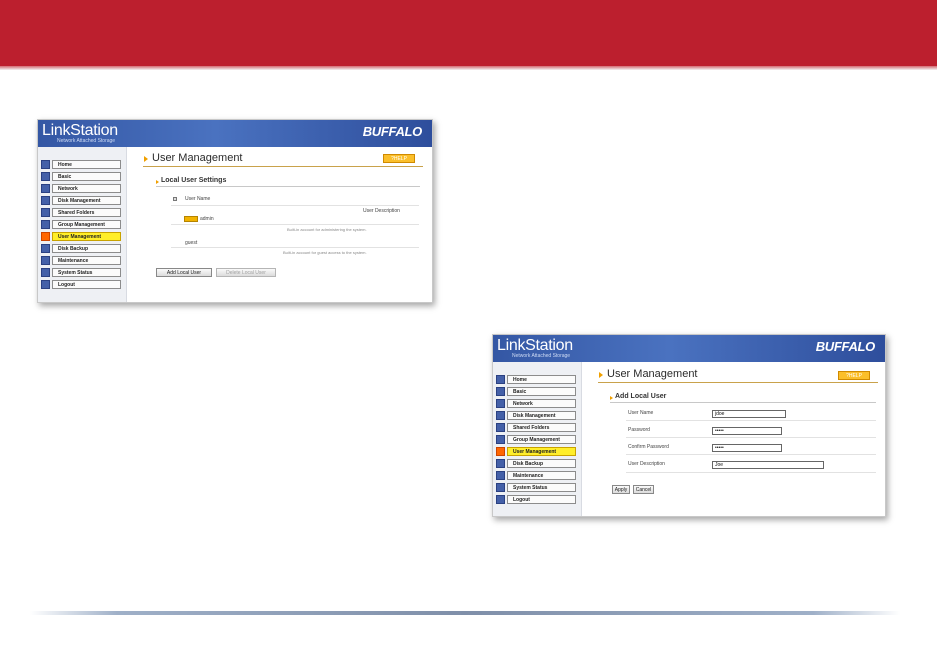 The image size is (937, 649). What do you see at coordinates (194, 180) in the screenshot?
I see `section-title: Local User Settings` at bounding box center [194, 180].